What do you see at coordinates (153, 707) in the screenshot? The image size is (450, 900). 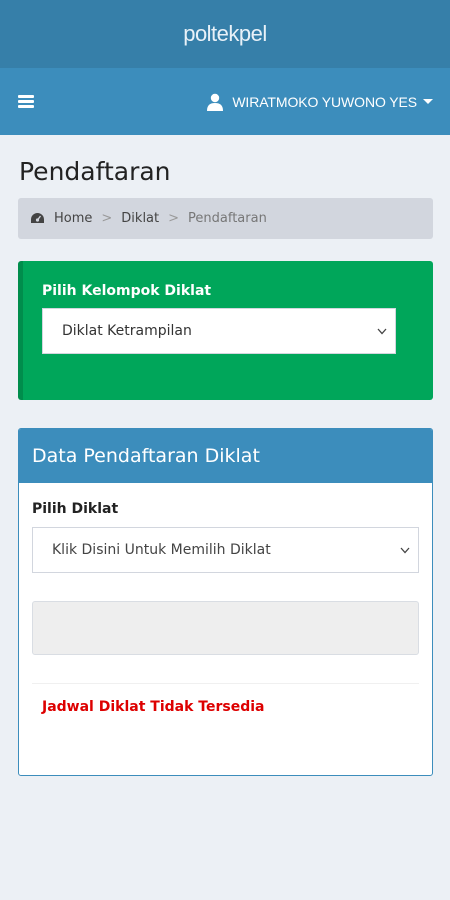 I see `jadwal-unavailable-notice: Jadwal Diklat Tidak Tersedia` at bounding box center [153, 707].